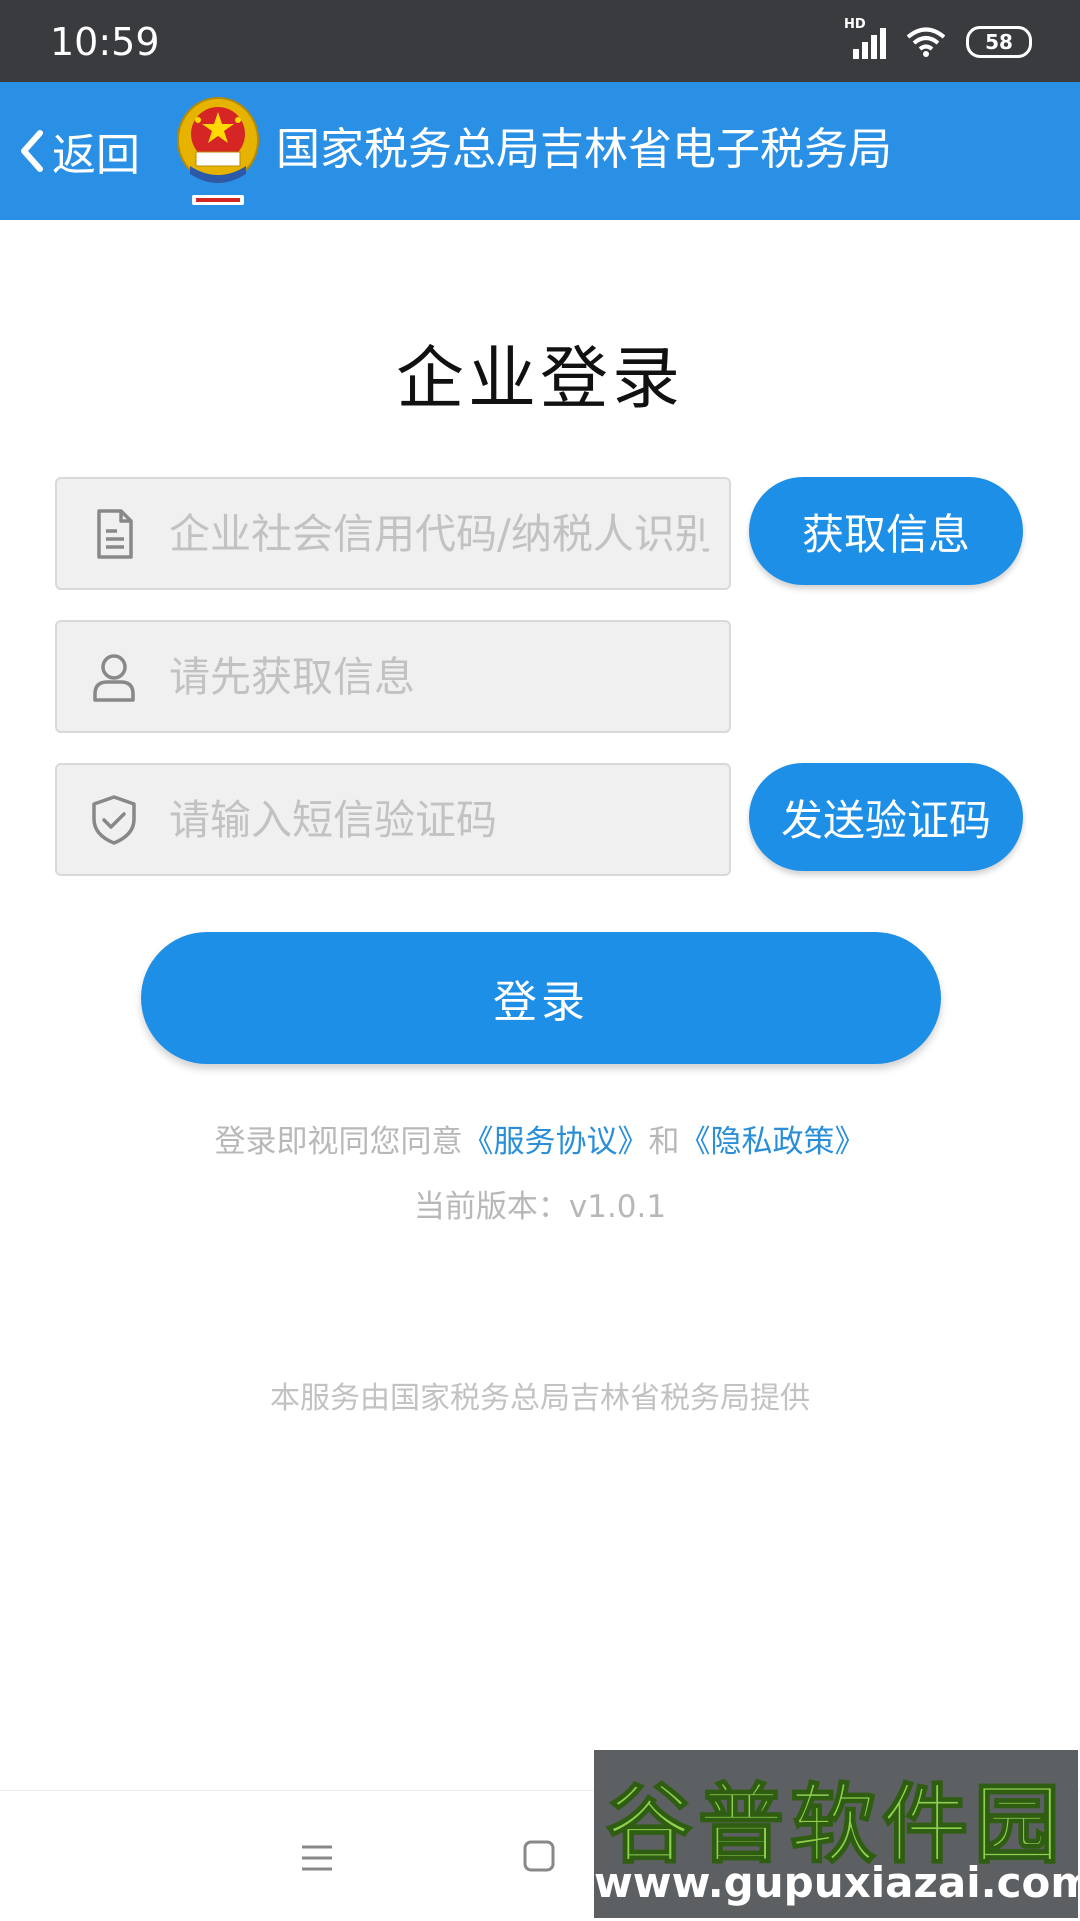 The width and height of the screenshot is (1080, 1921). I want to click on app-title: 国家税务总局吉林省电子税务局, so click(584, 149).